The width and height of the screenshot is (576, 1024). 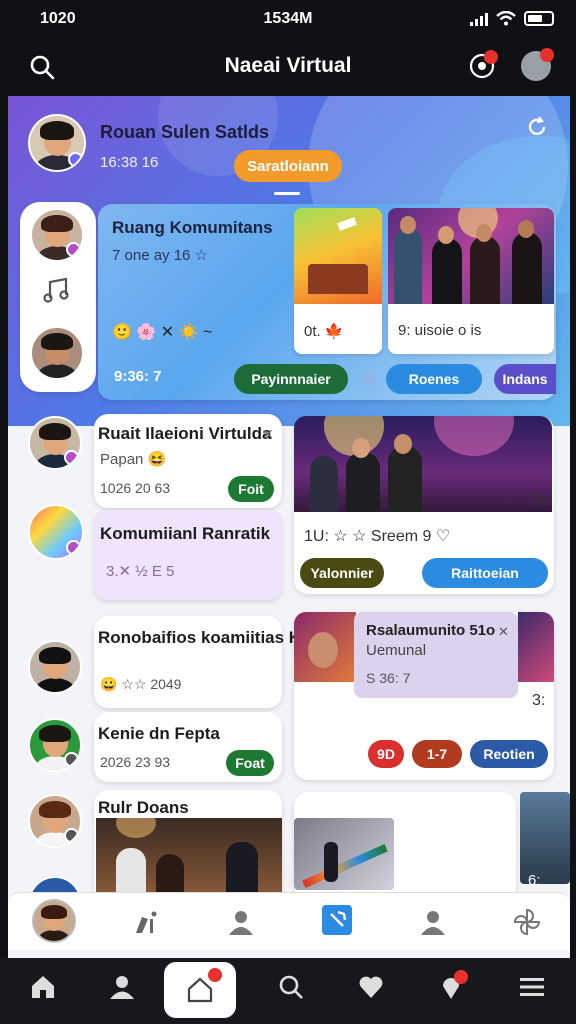 What do you see at coordinates (491, 57) in the screenshot?
I see `notification-dot` at bounding box center [491, 57].